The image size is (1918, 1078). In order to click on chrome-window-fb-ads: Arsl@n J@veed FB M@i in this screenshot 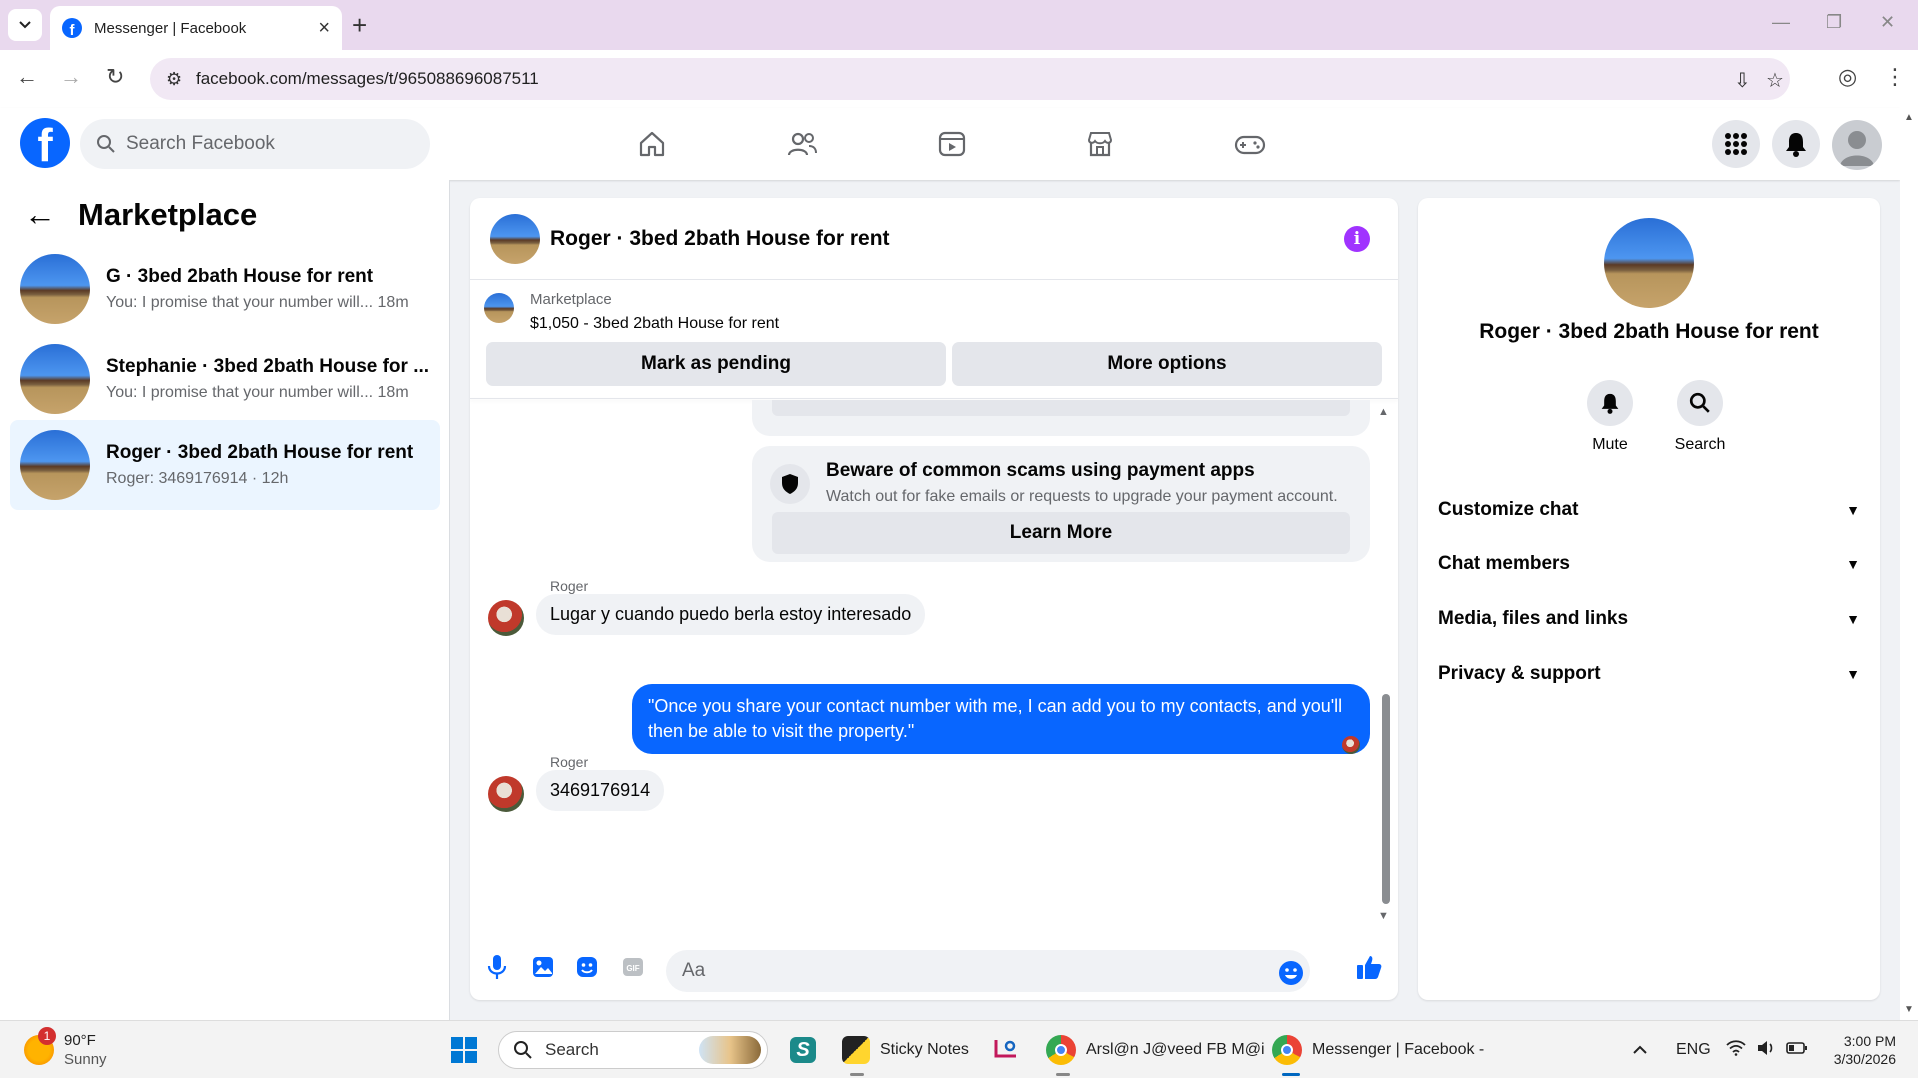, I will do `click(1155, 1049)`.